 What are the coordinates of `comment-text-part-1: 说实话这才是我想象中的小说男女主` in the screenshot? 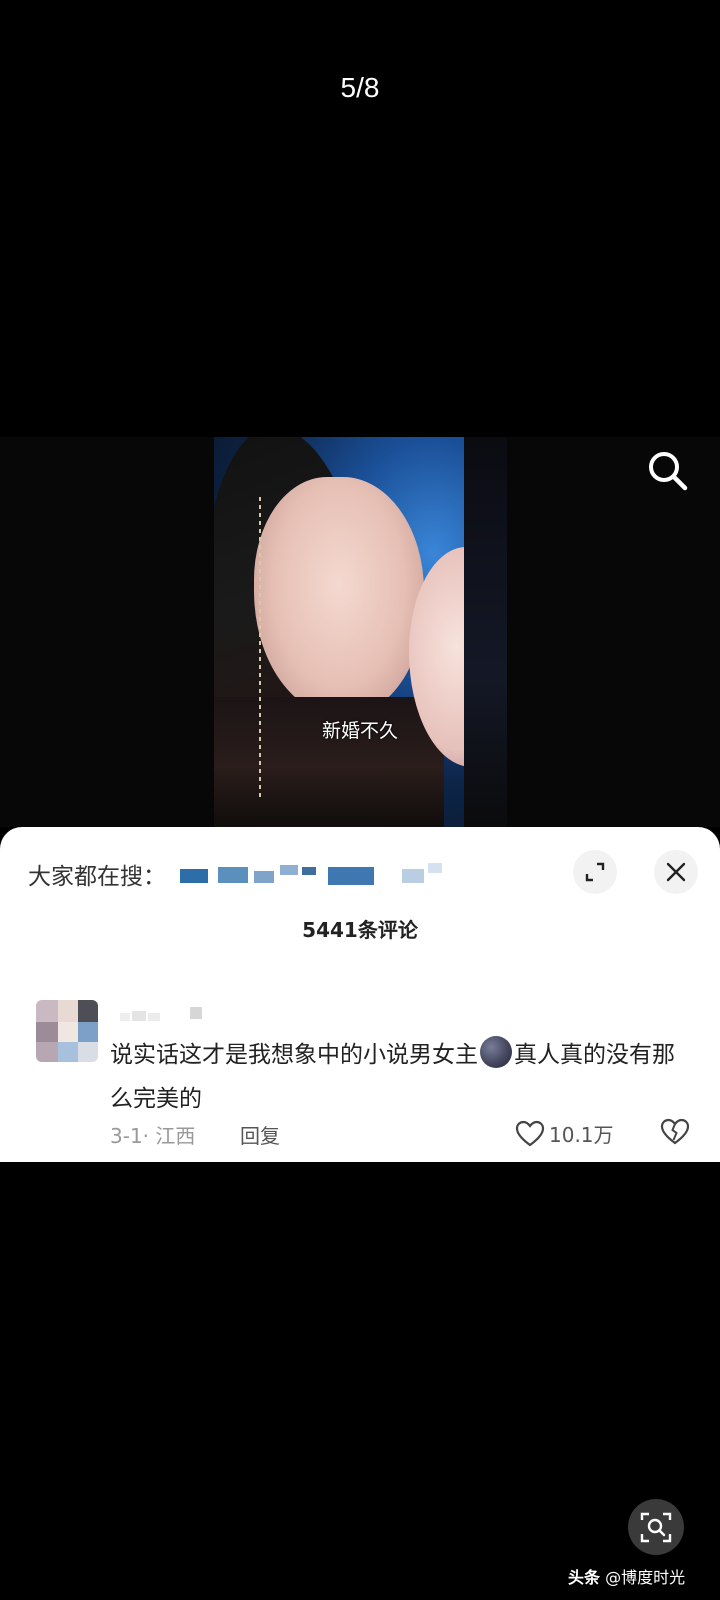 It's located at (294, 1055).